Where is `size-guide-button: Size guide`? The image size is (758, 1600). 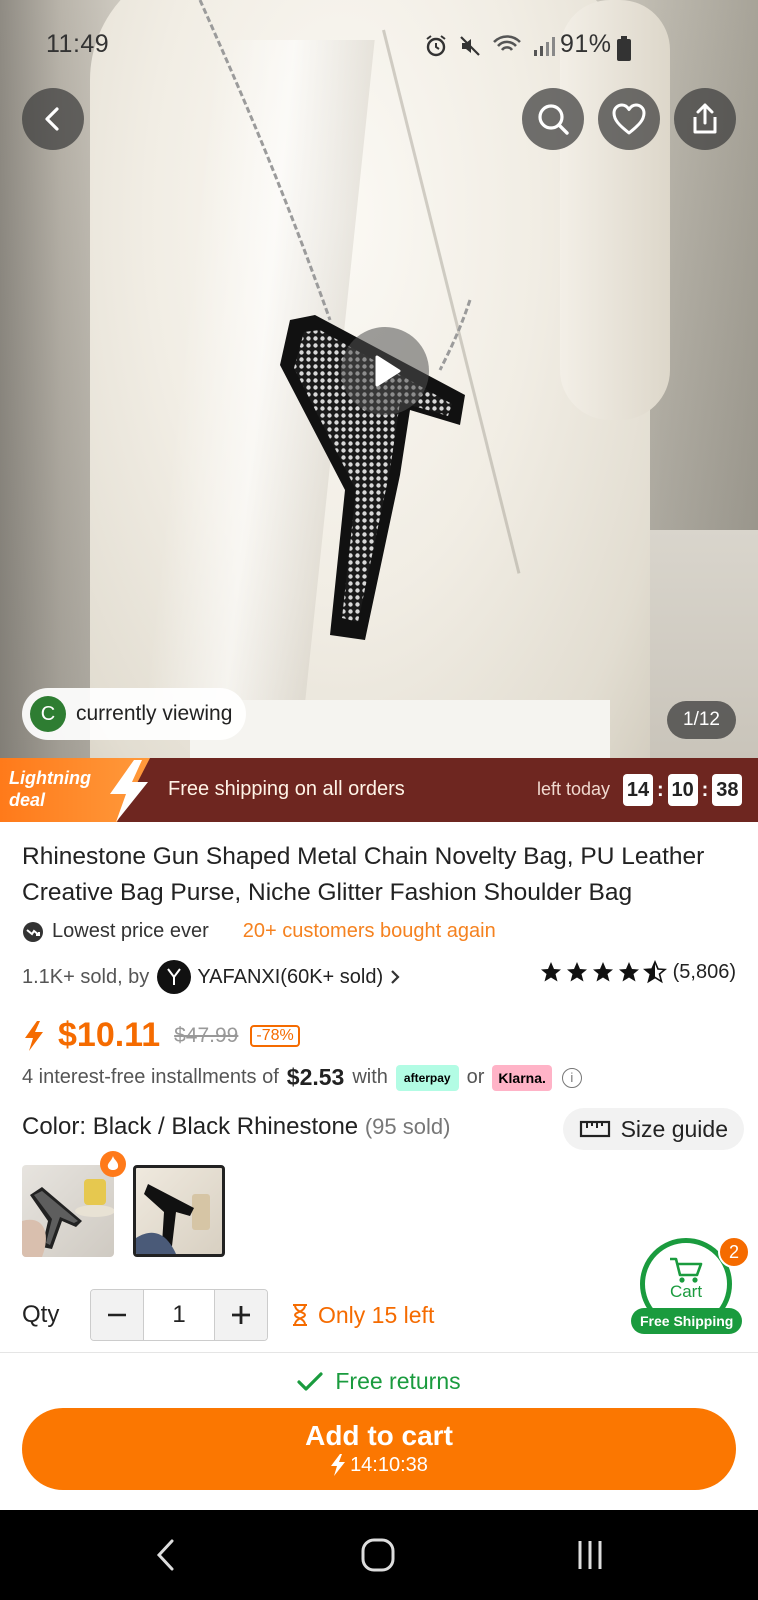
size-guide-button: Size guide is located at coordinates (653, 1129).